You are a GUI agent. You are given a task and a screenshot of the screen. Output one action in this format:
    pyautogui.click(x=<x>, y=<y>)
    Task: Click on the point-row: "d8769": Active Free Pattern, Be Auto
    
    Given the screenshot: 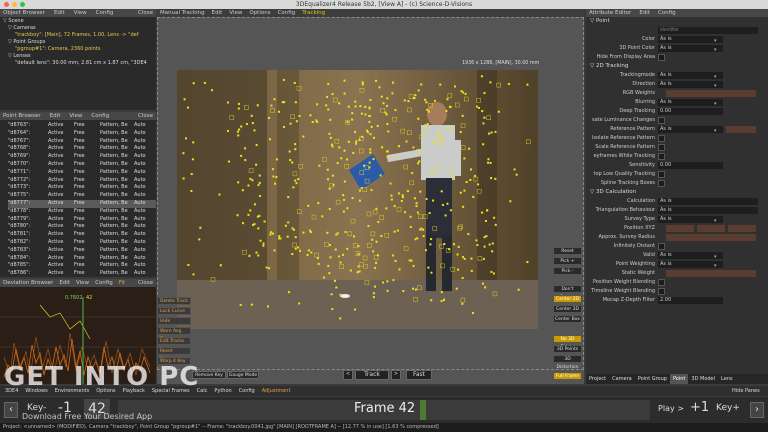 What is the action you would take?
    pyautogui.click(x=82, y=157)
    